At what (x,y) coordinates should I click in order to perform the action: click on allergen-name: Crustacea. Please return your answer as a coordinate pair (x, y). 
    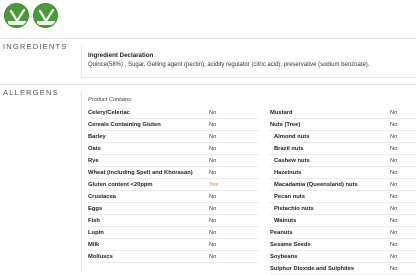
    Looking at the image, I should click on (102, 197).